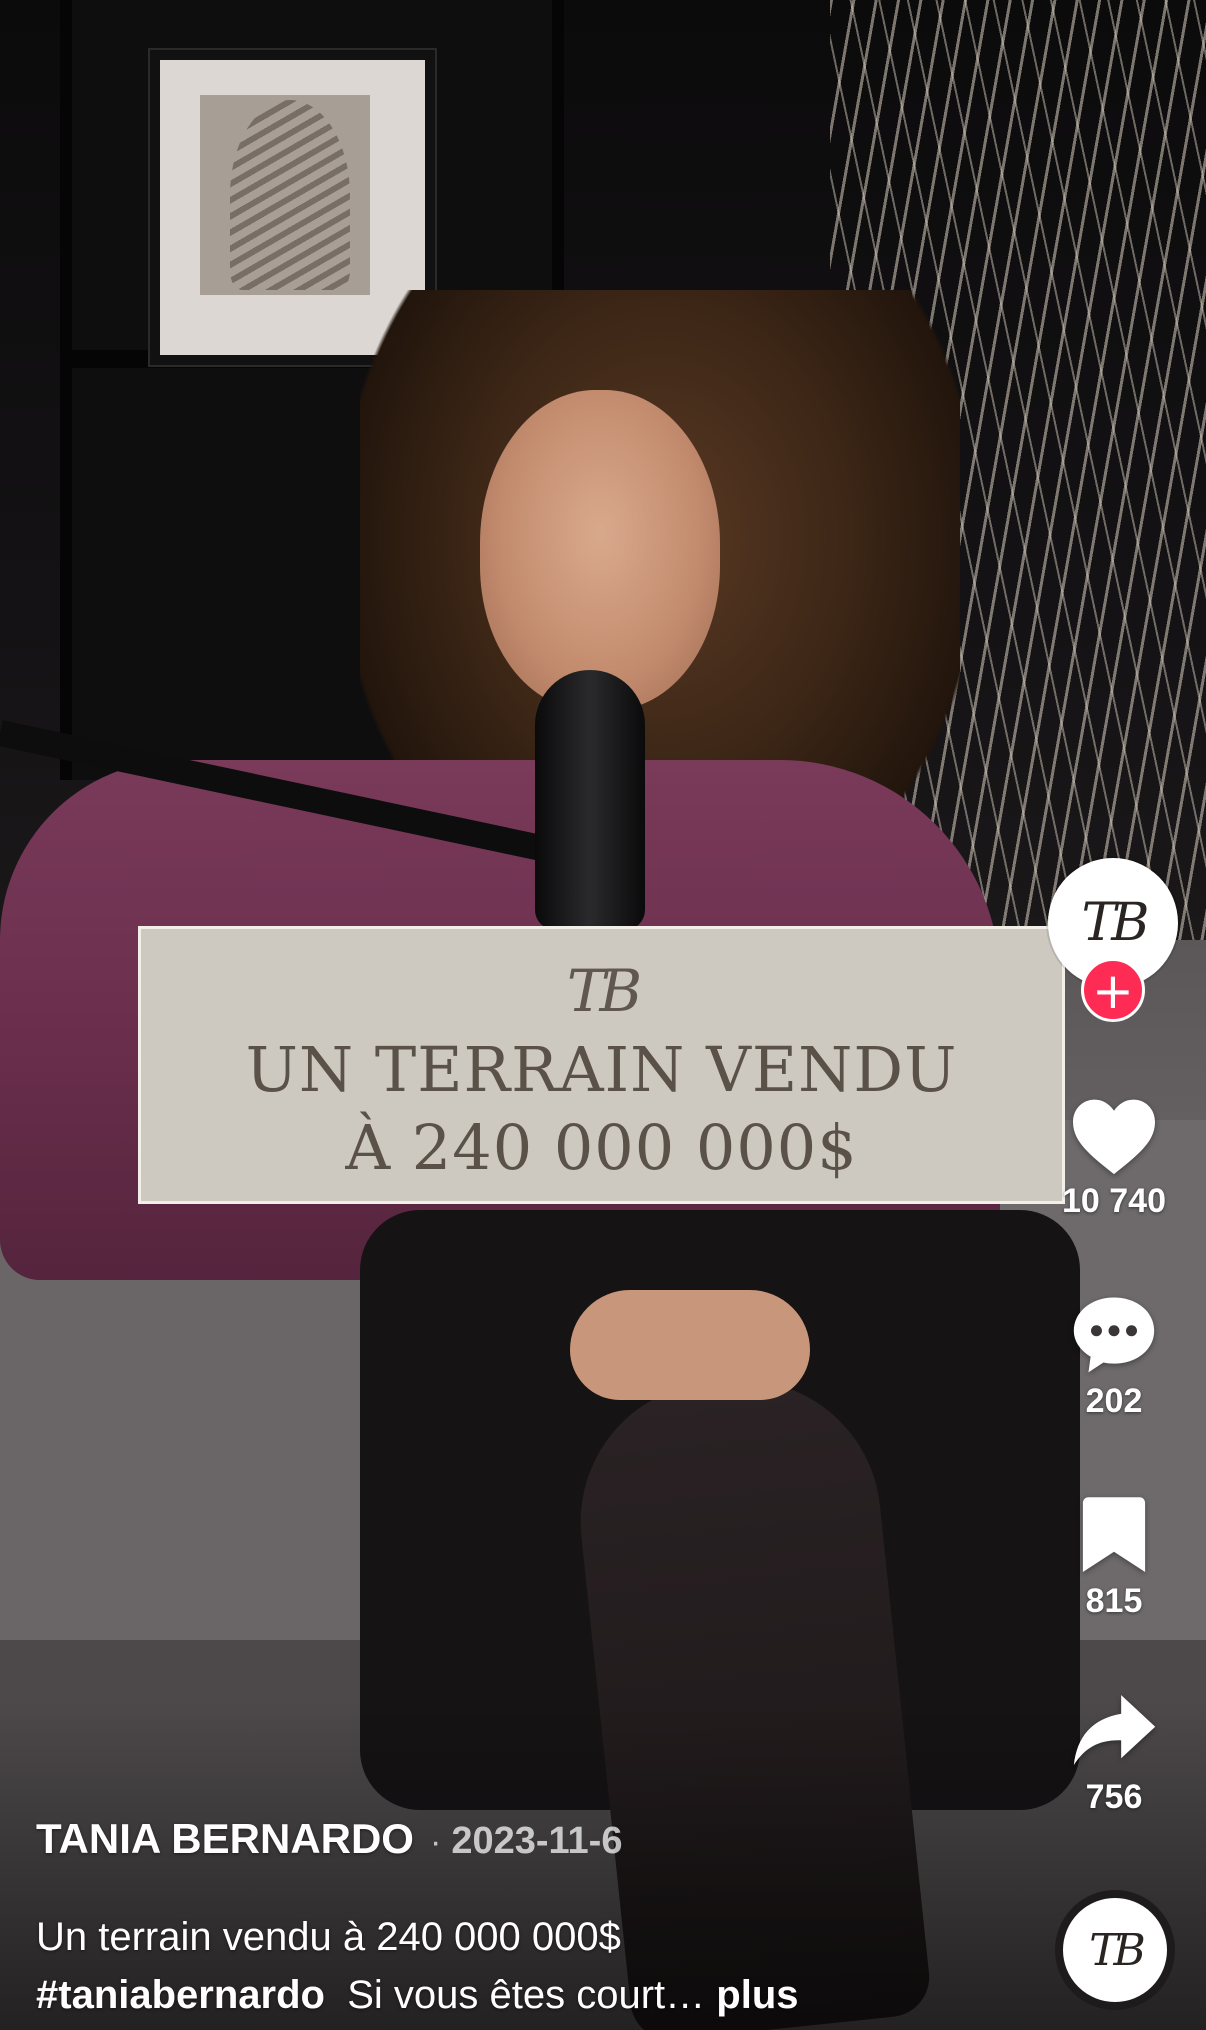 The width and height of the screenshot is (1206, 2030). I want to click on caption-second-line: #taniabernardo Si vous êtes court… plus, so click(417, 1995).